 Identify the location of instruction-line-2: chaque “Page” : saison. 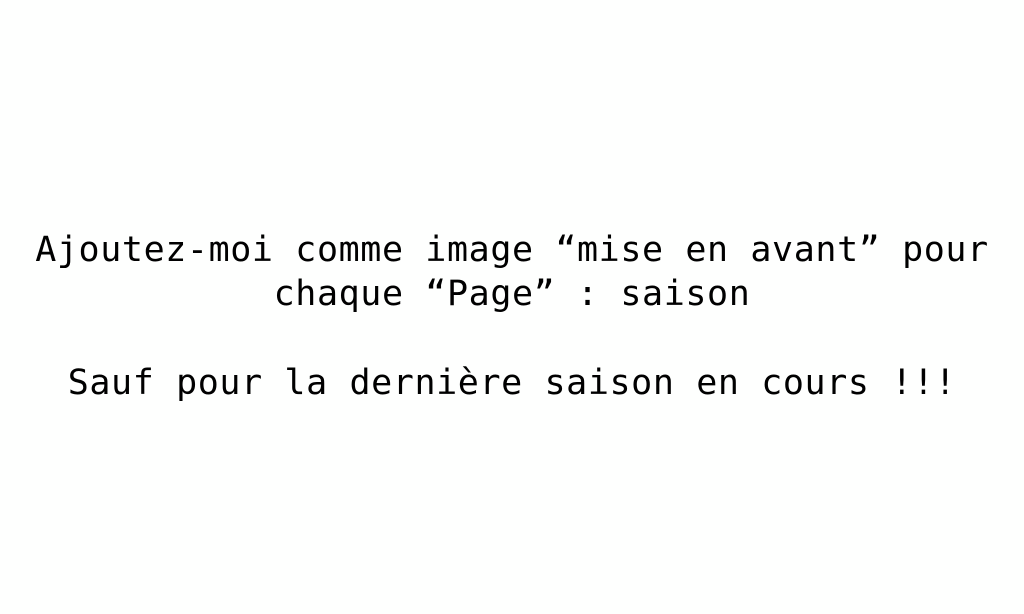
(512, 294).